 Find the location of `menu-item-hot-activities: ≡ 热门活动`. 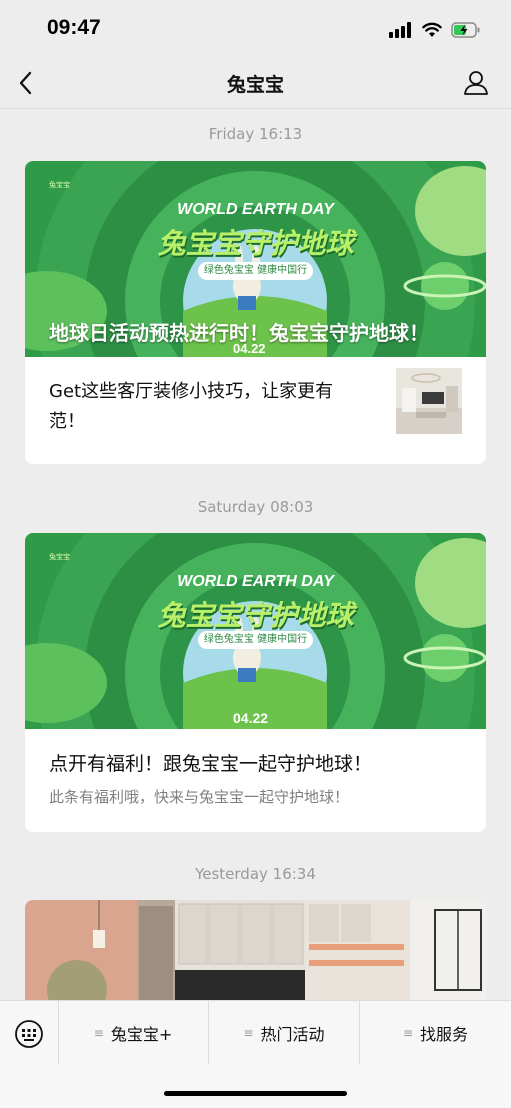

menu-item-hot-activities: ≡ 热门活动 is located at coordinates (284, 1032).